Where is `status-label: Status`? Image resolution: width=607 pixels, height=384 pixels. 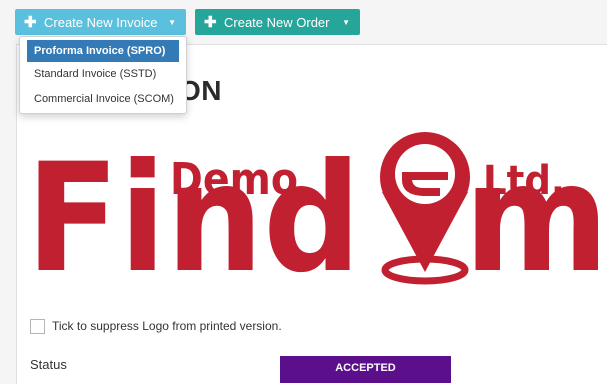 status-label: Status is located at coordinates (48, 364).